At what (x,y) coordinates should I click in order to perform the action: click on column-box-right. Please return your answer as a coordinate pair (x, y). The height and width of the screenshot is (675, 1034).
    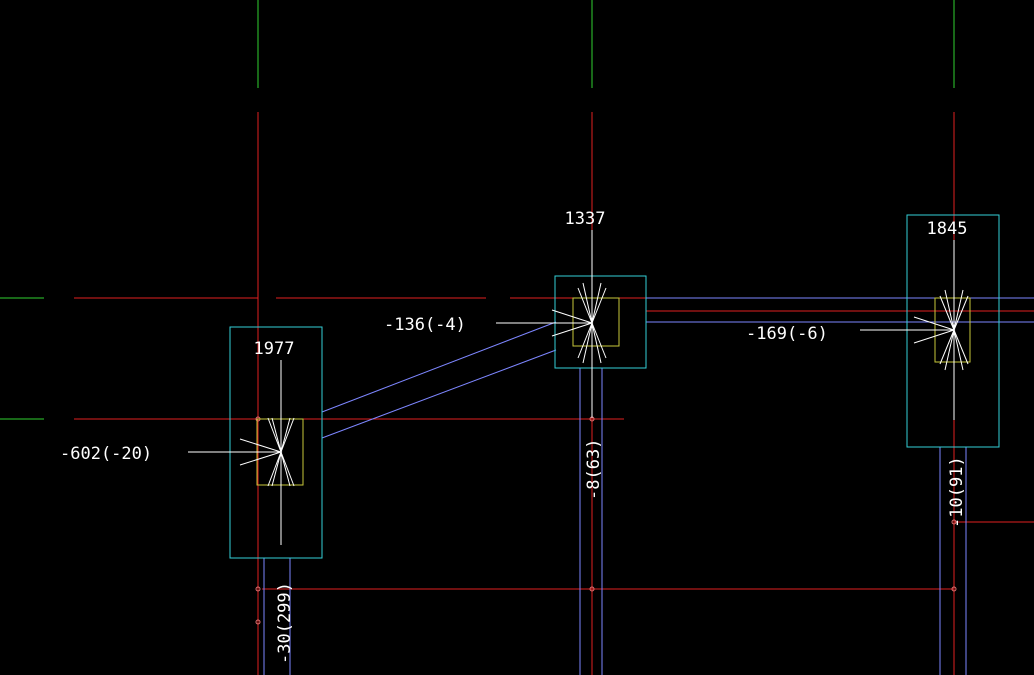
    Looking at the image, I should click on (953, 331).